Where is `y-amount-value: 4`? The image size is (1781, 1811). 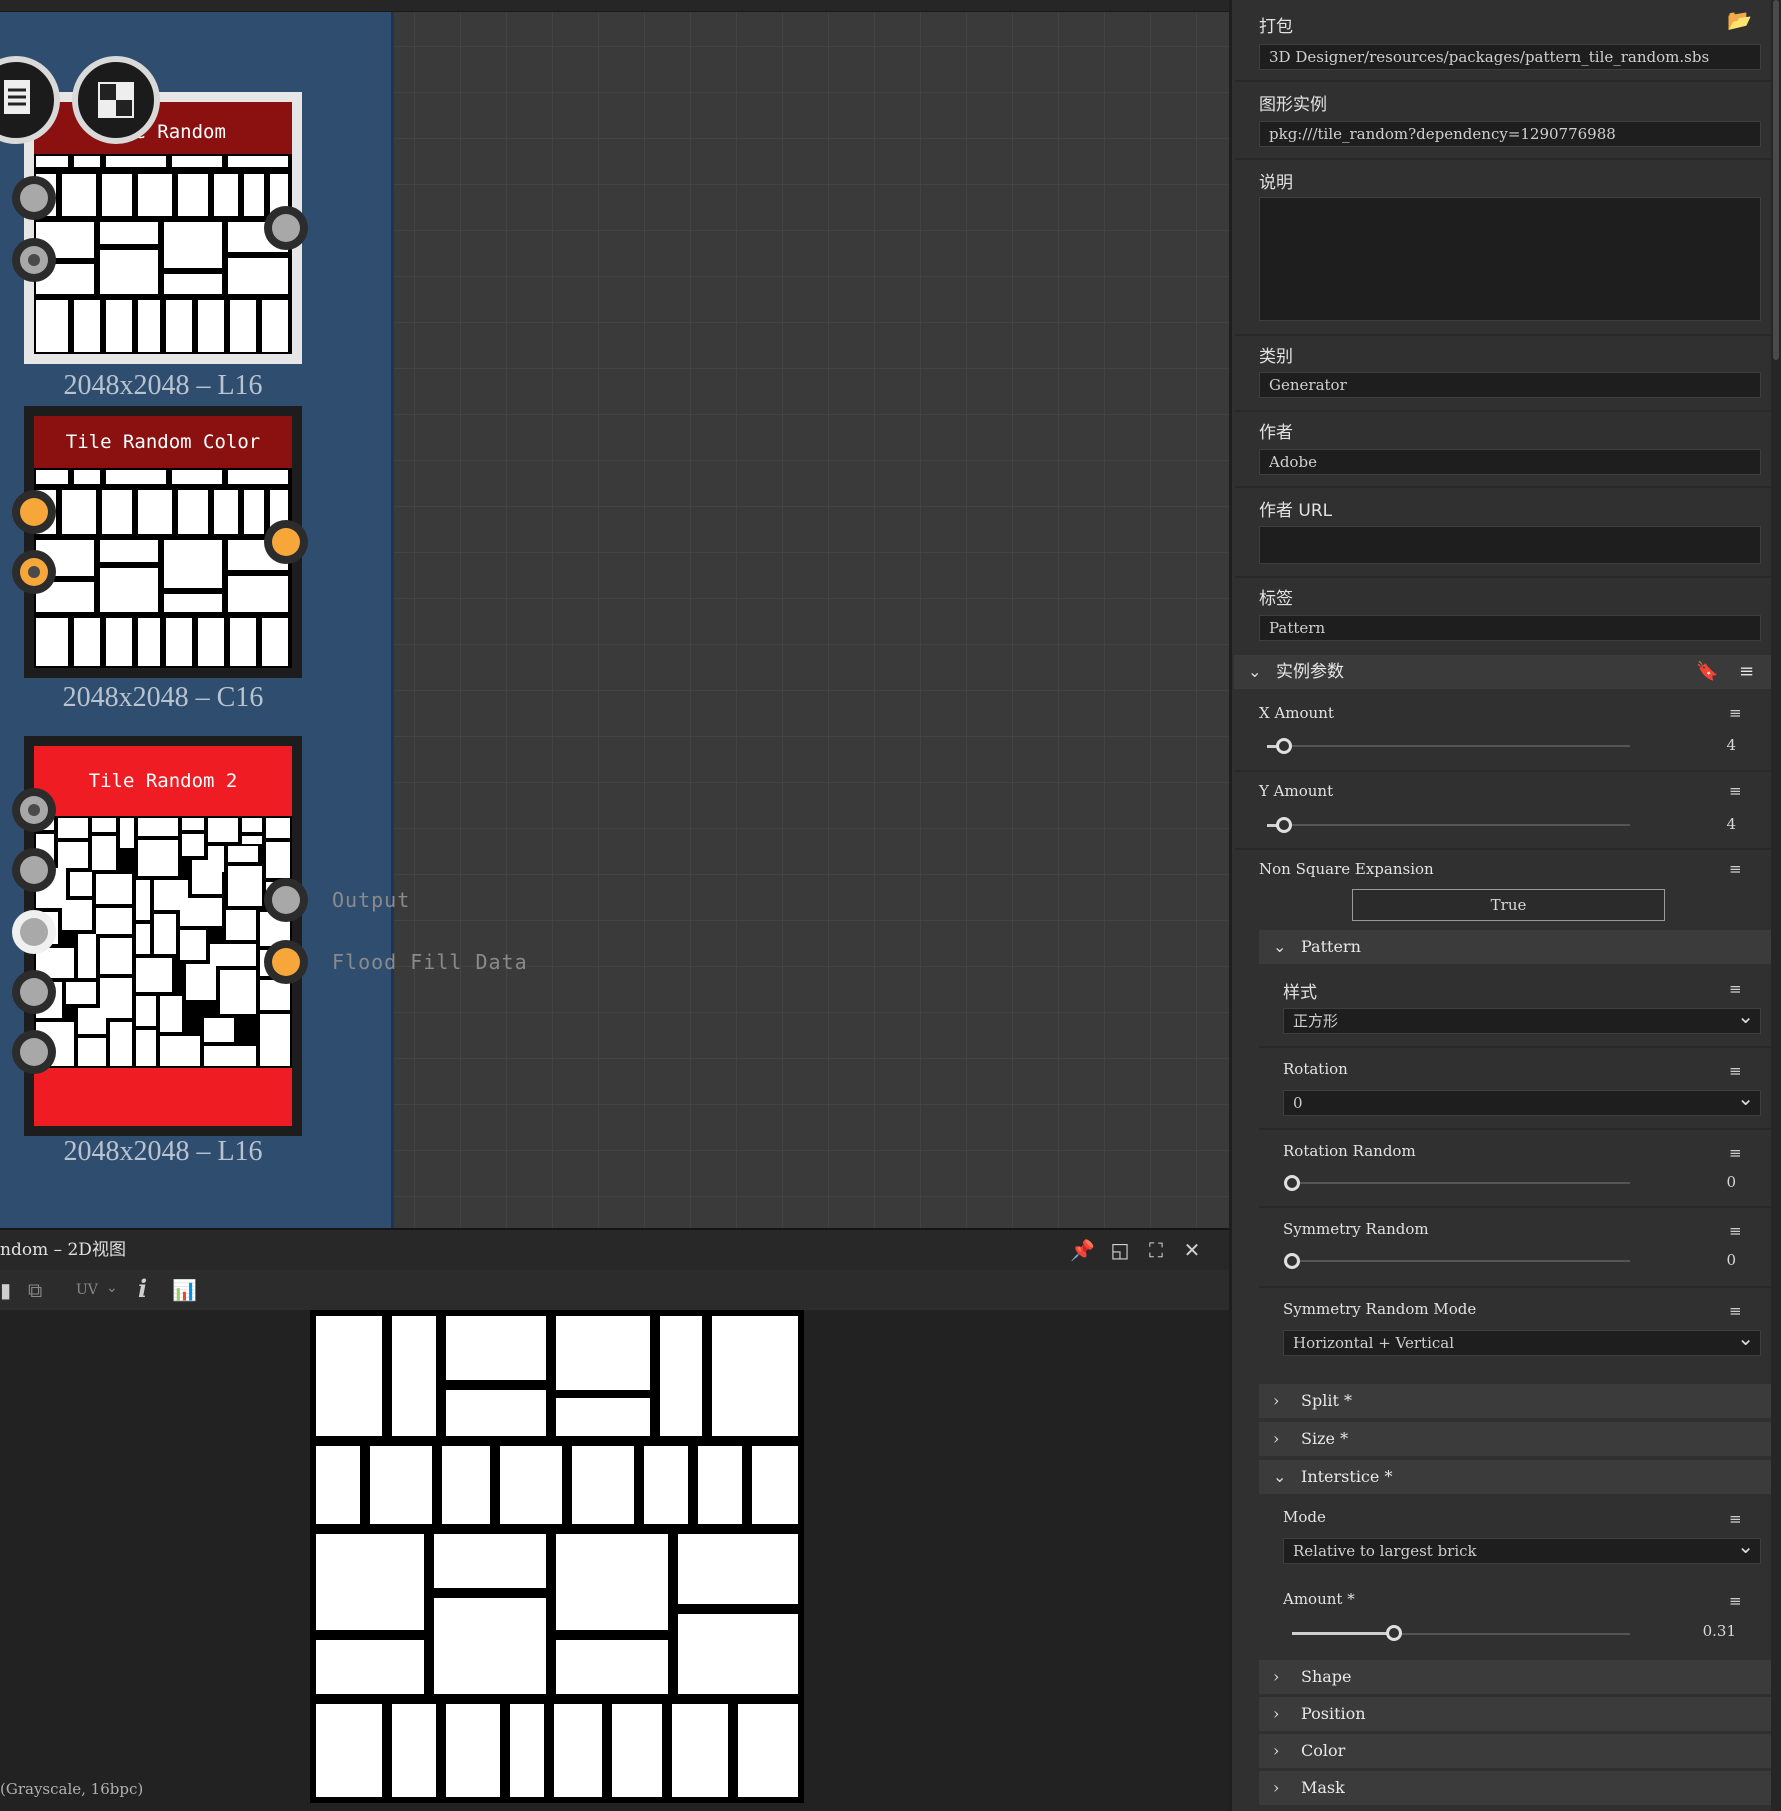
y-amount-value: 4 is located at coordinates (1706, 824).